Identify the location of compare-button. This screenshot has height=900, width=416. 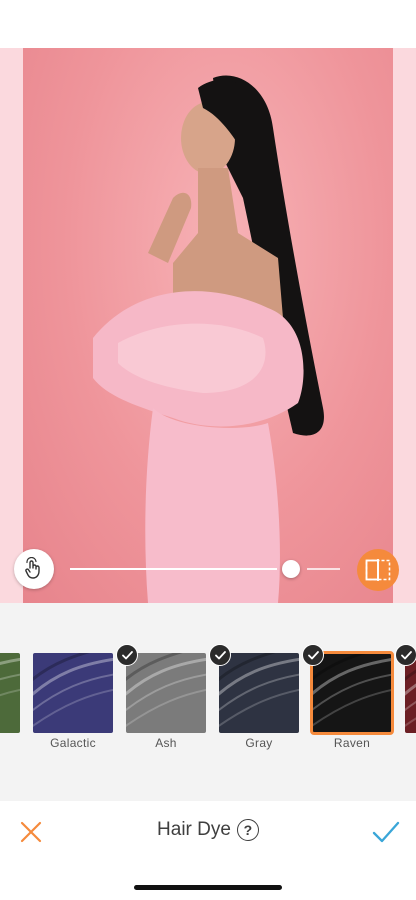
(378, 570).